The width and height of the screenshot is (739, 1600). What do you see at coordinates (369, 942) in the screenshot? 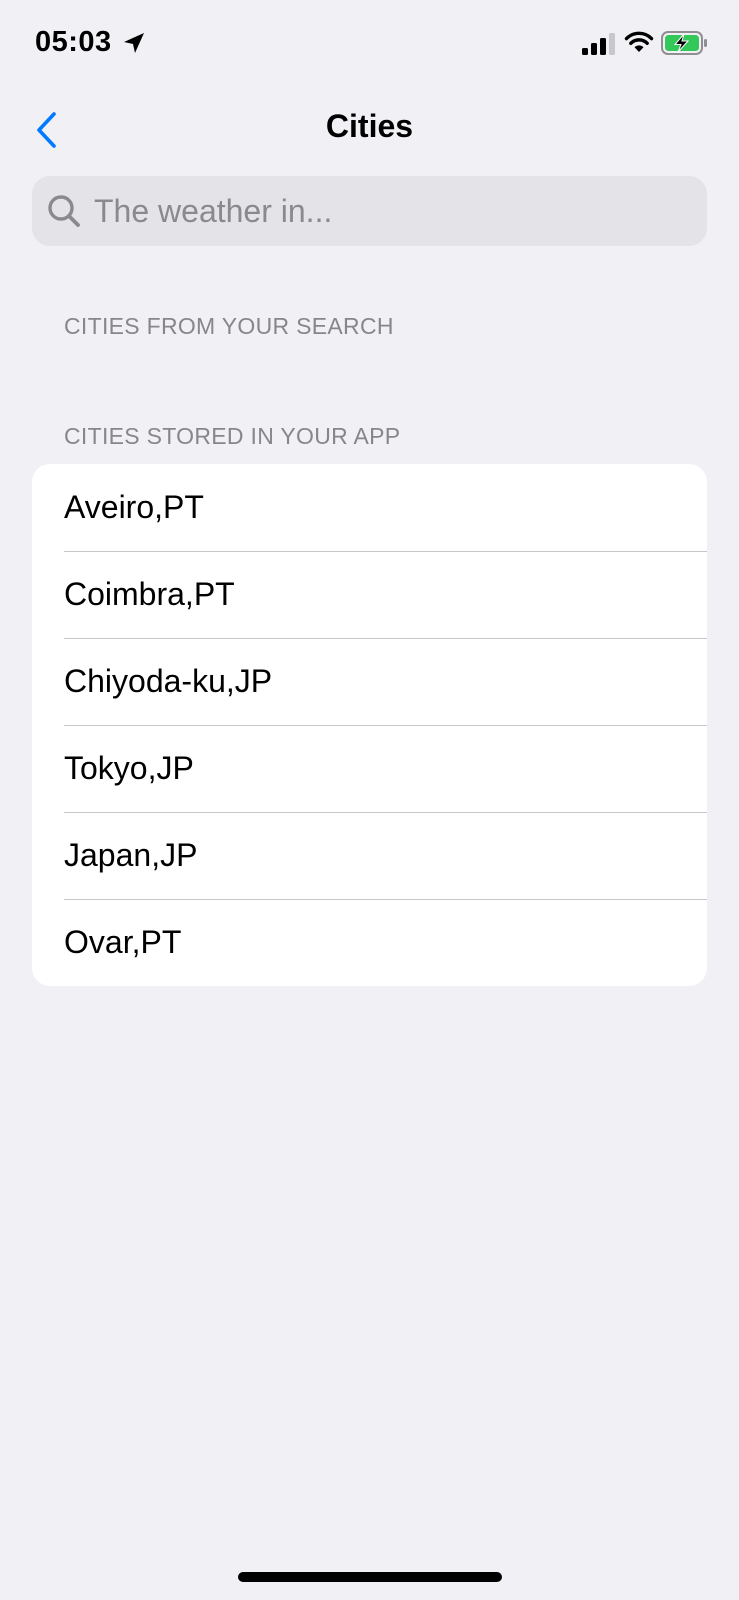
I see `list-item: Ovar,PT` at bounding box center [369, 942].